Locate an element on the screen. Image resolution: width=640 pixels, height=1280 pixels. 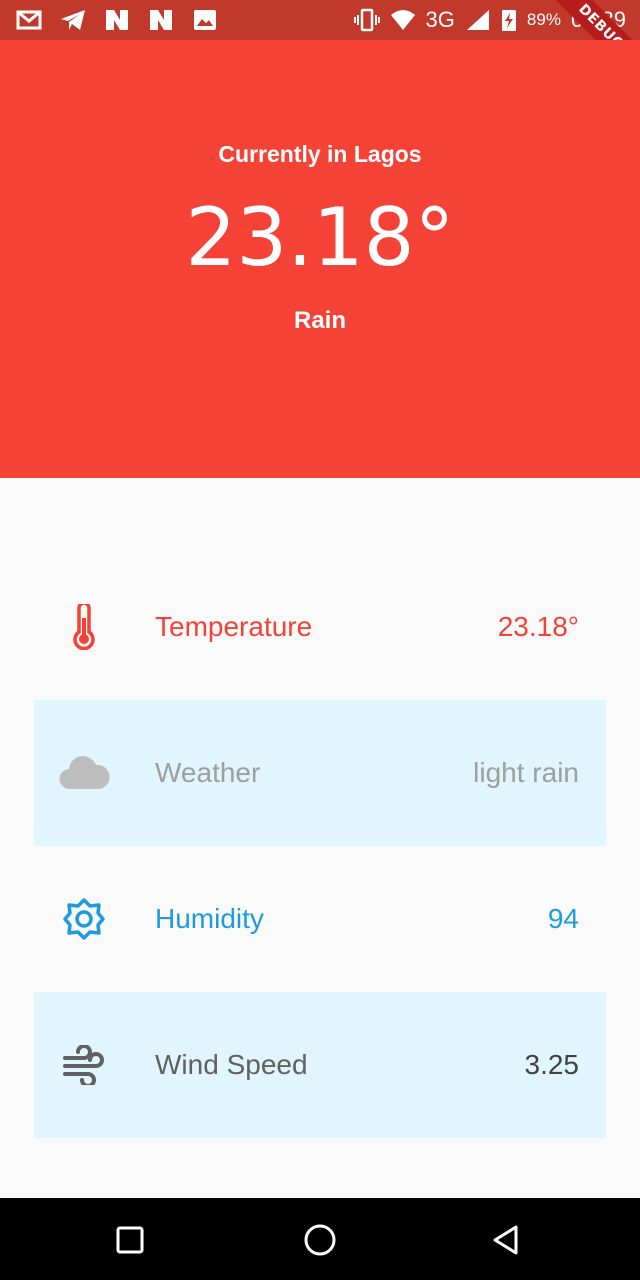
battery-percent: 89% is located at coordinates (543, 19).